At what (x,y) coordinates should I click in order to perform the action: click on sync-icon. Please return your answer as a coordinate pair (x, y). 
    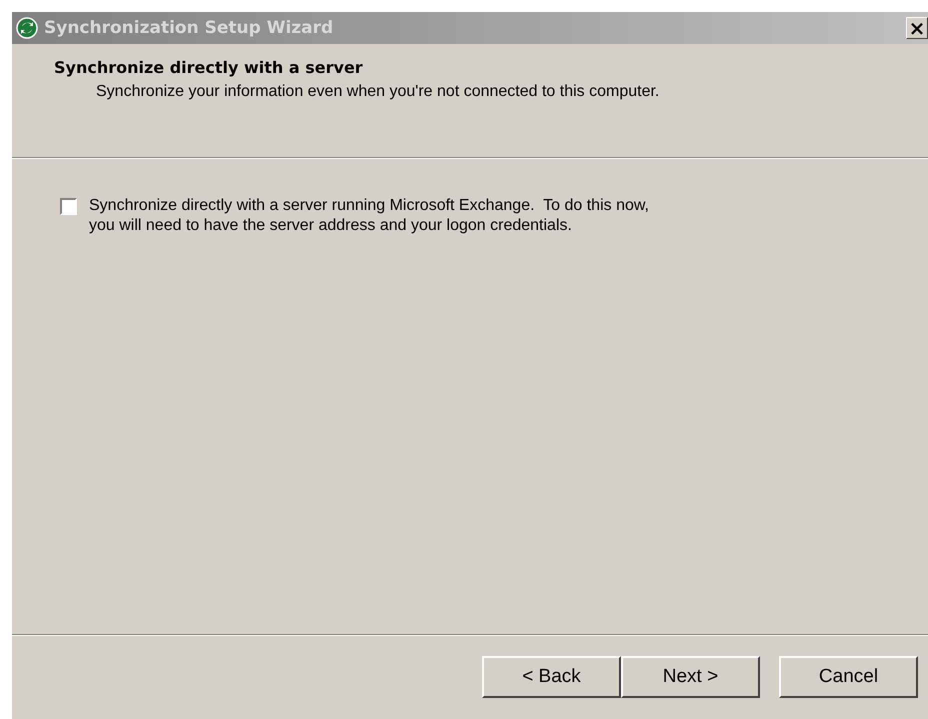
    Looking at the image, I should click on (27, 28).